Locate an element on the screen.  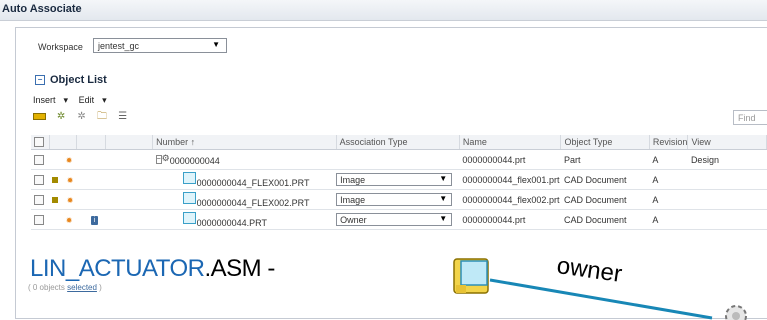
gear-icon is located at coordinates (736, 312).